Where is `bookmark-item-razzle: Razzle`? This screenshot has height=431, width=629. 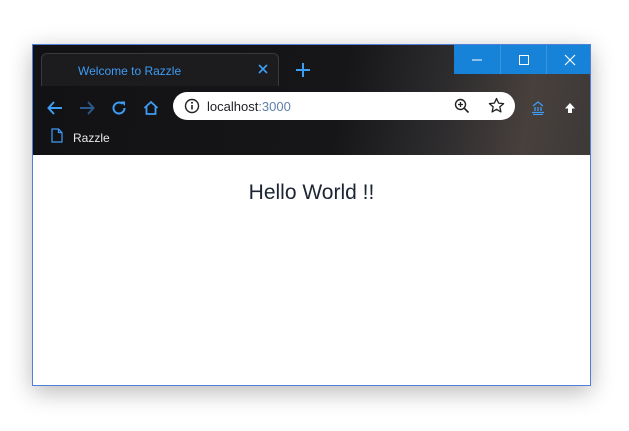 bookmark-item-razzle: Razzle is located at coordinates (80, 138).